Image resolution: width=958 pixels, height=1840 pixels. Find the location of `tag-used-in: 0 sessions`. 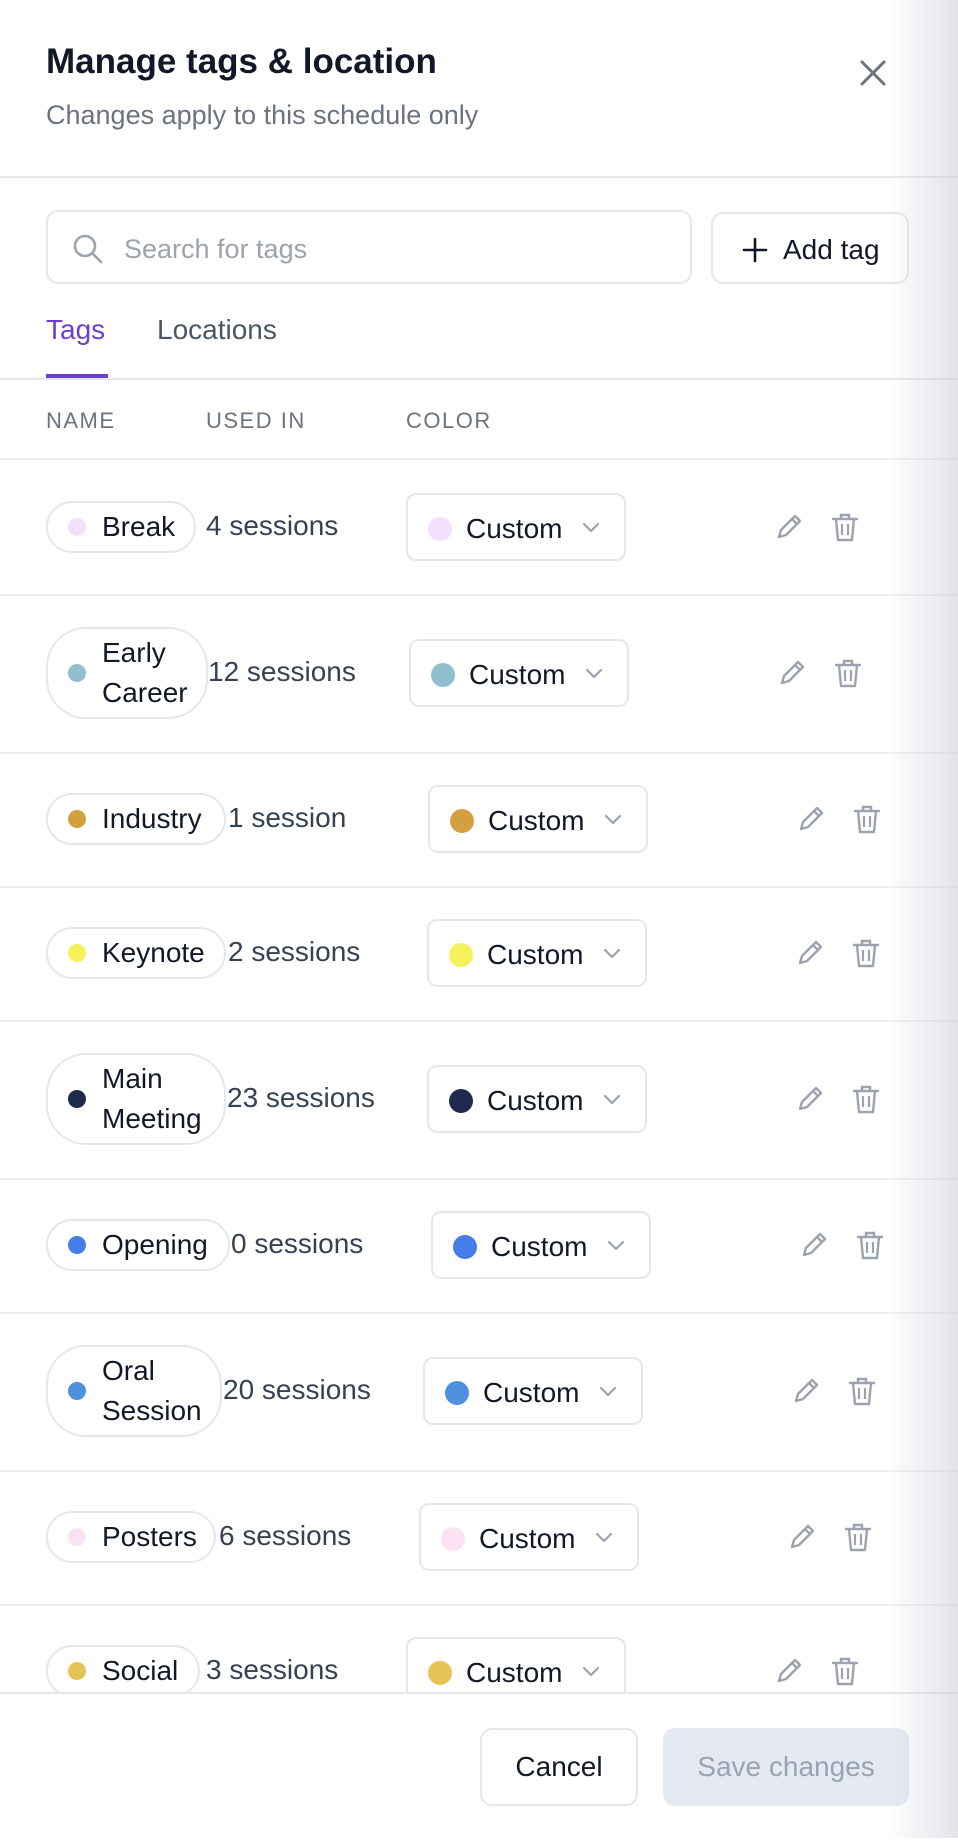

tag-used-in: 0 sessions is located at coordinates (297, 1243).